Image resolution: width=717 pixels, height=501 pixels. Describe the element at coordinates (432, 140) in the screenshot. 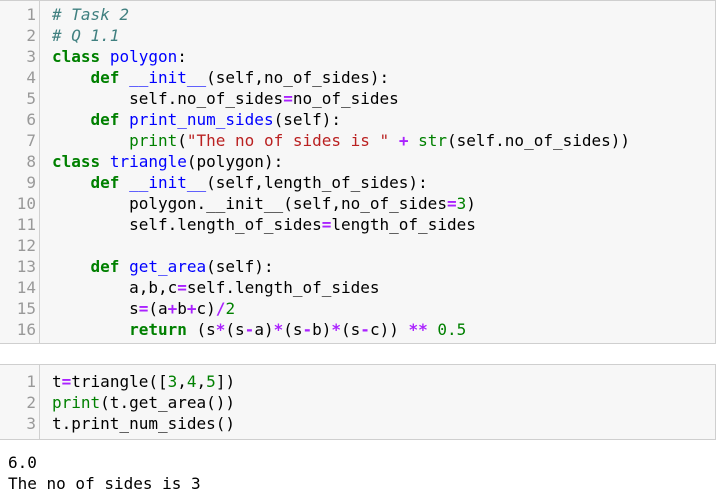

I see `code-token: str` at that location.